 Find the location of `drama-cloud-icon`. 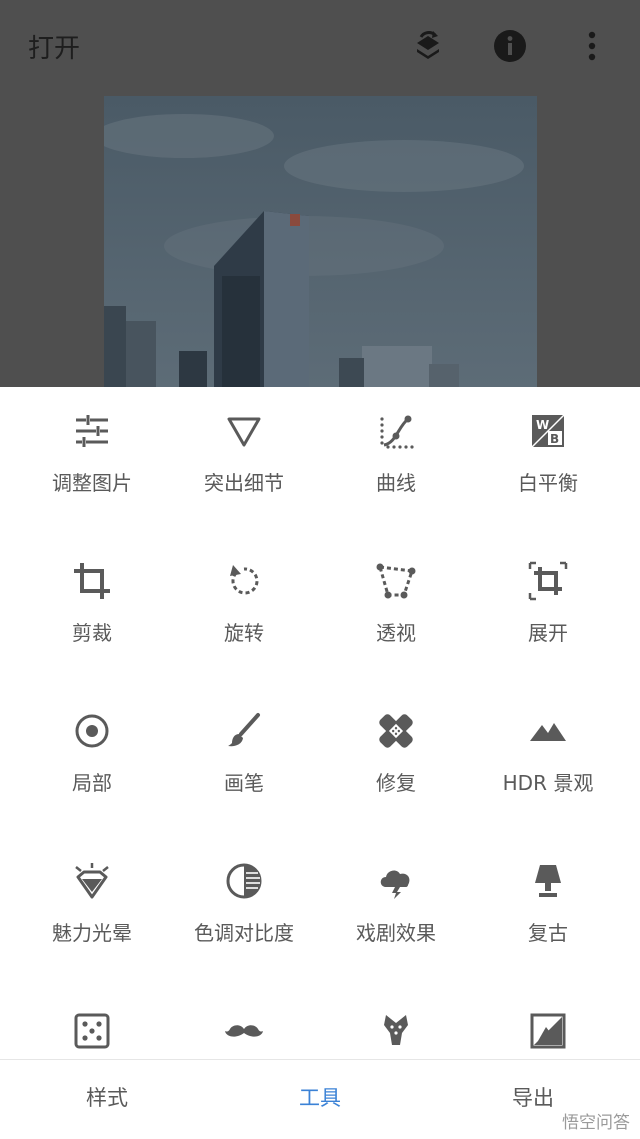

drama-cloud-icon is located at coordinates (395, 884).